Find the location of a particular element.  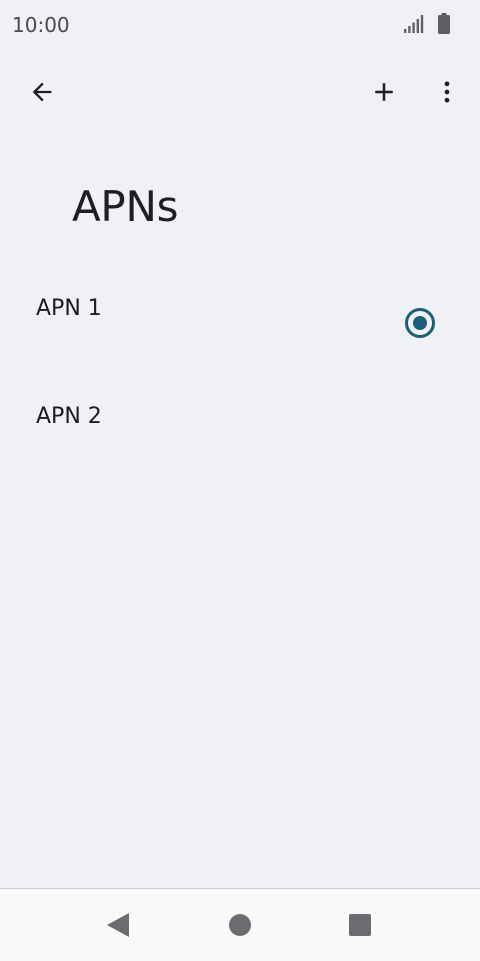

app-bar is located at coordinates (240, 92).